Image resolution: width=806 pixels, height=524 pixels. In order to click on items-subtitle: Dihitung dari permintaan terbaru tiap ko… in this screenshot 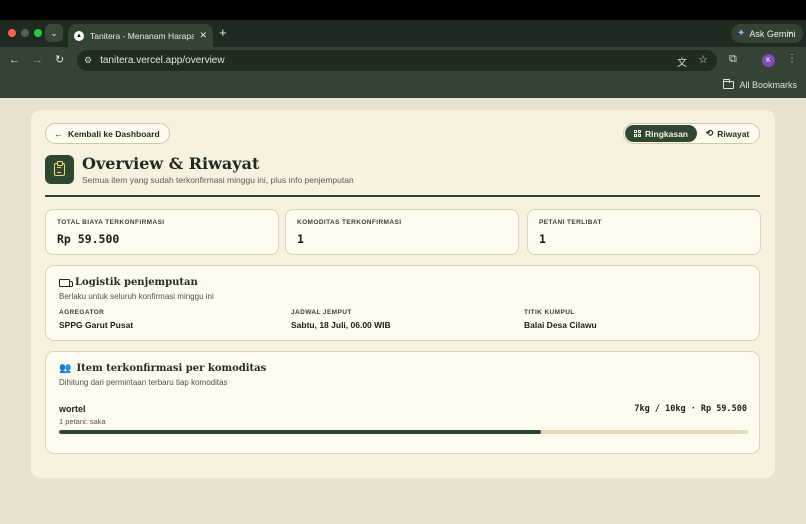, I will do `click(143, 382)`.